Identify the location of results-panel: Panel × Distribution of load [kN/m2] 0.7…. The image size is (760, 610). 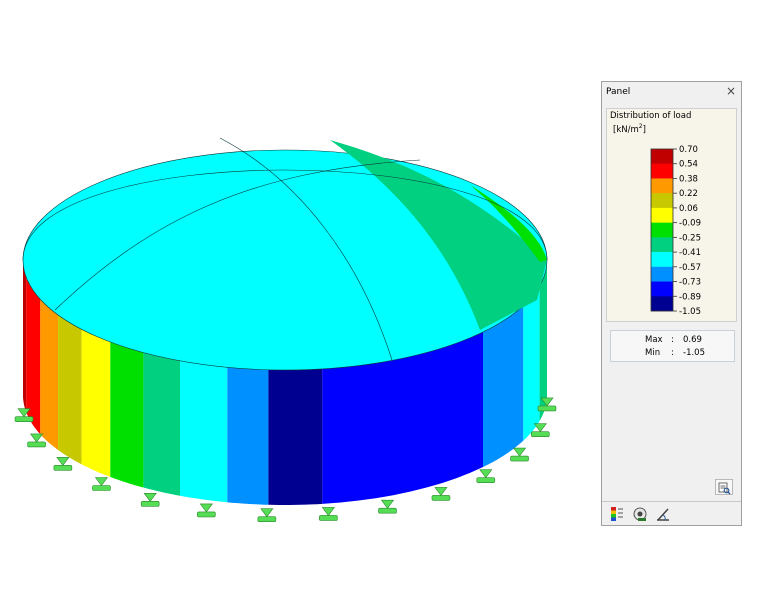
(671, 303).